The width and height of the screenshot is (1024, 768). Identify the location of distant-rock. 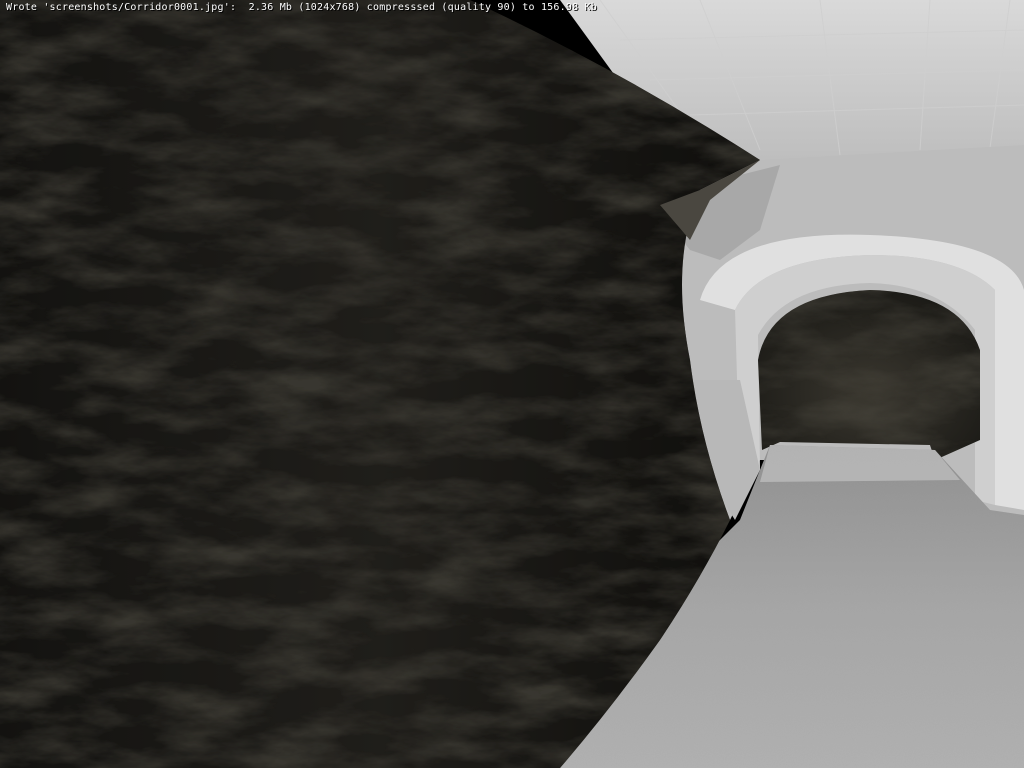
(869, 375).